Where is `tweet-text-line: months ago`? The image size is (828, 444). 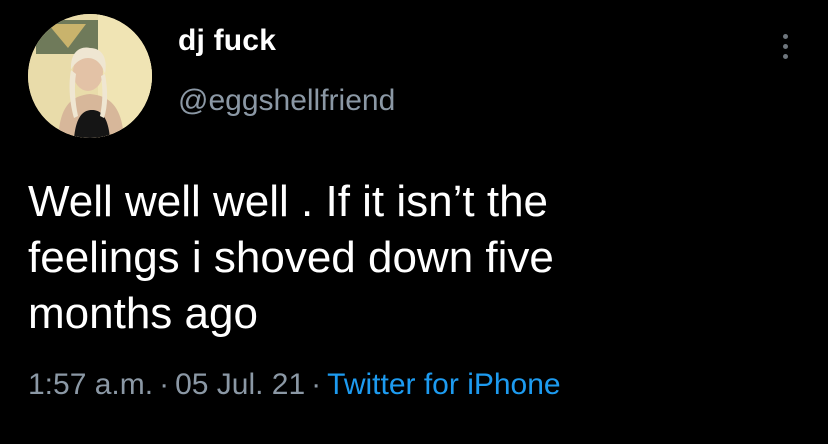 tweet-text-line: months ago is located at coordinates (143, 313).